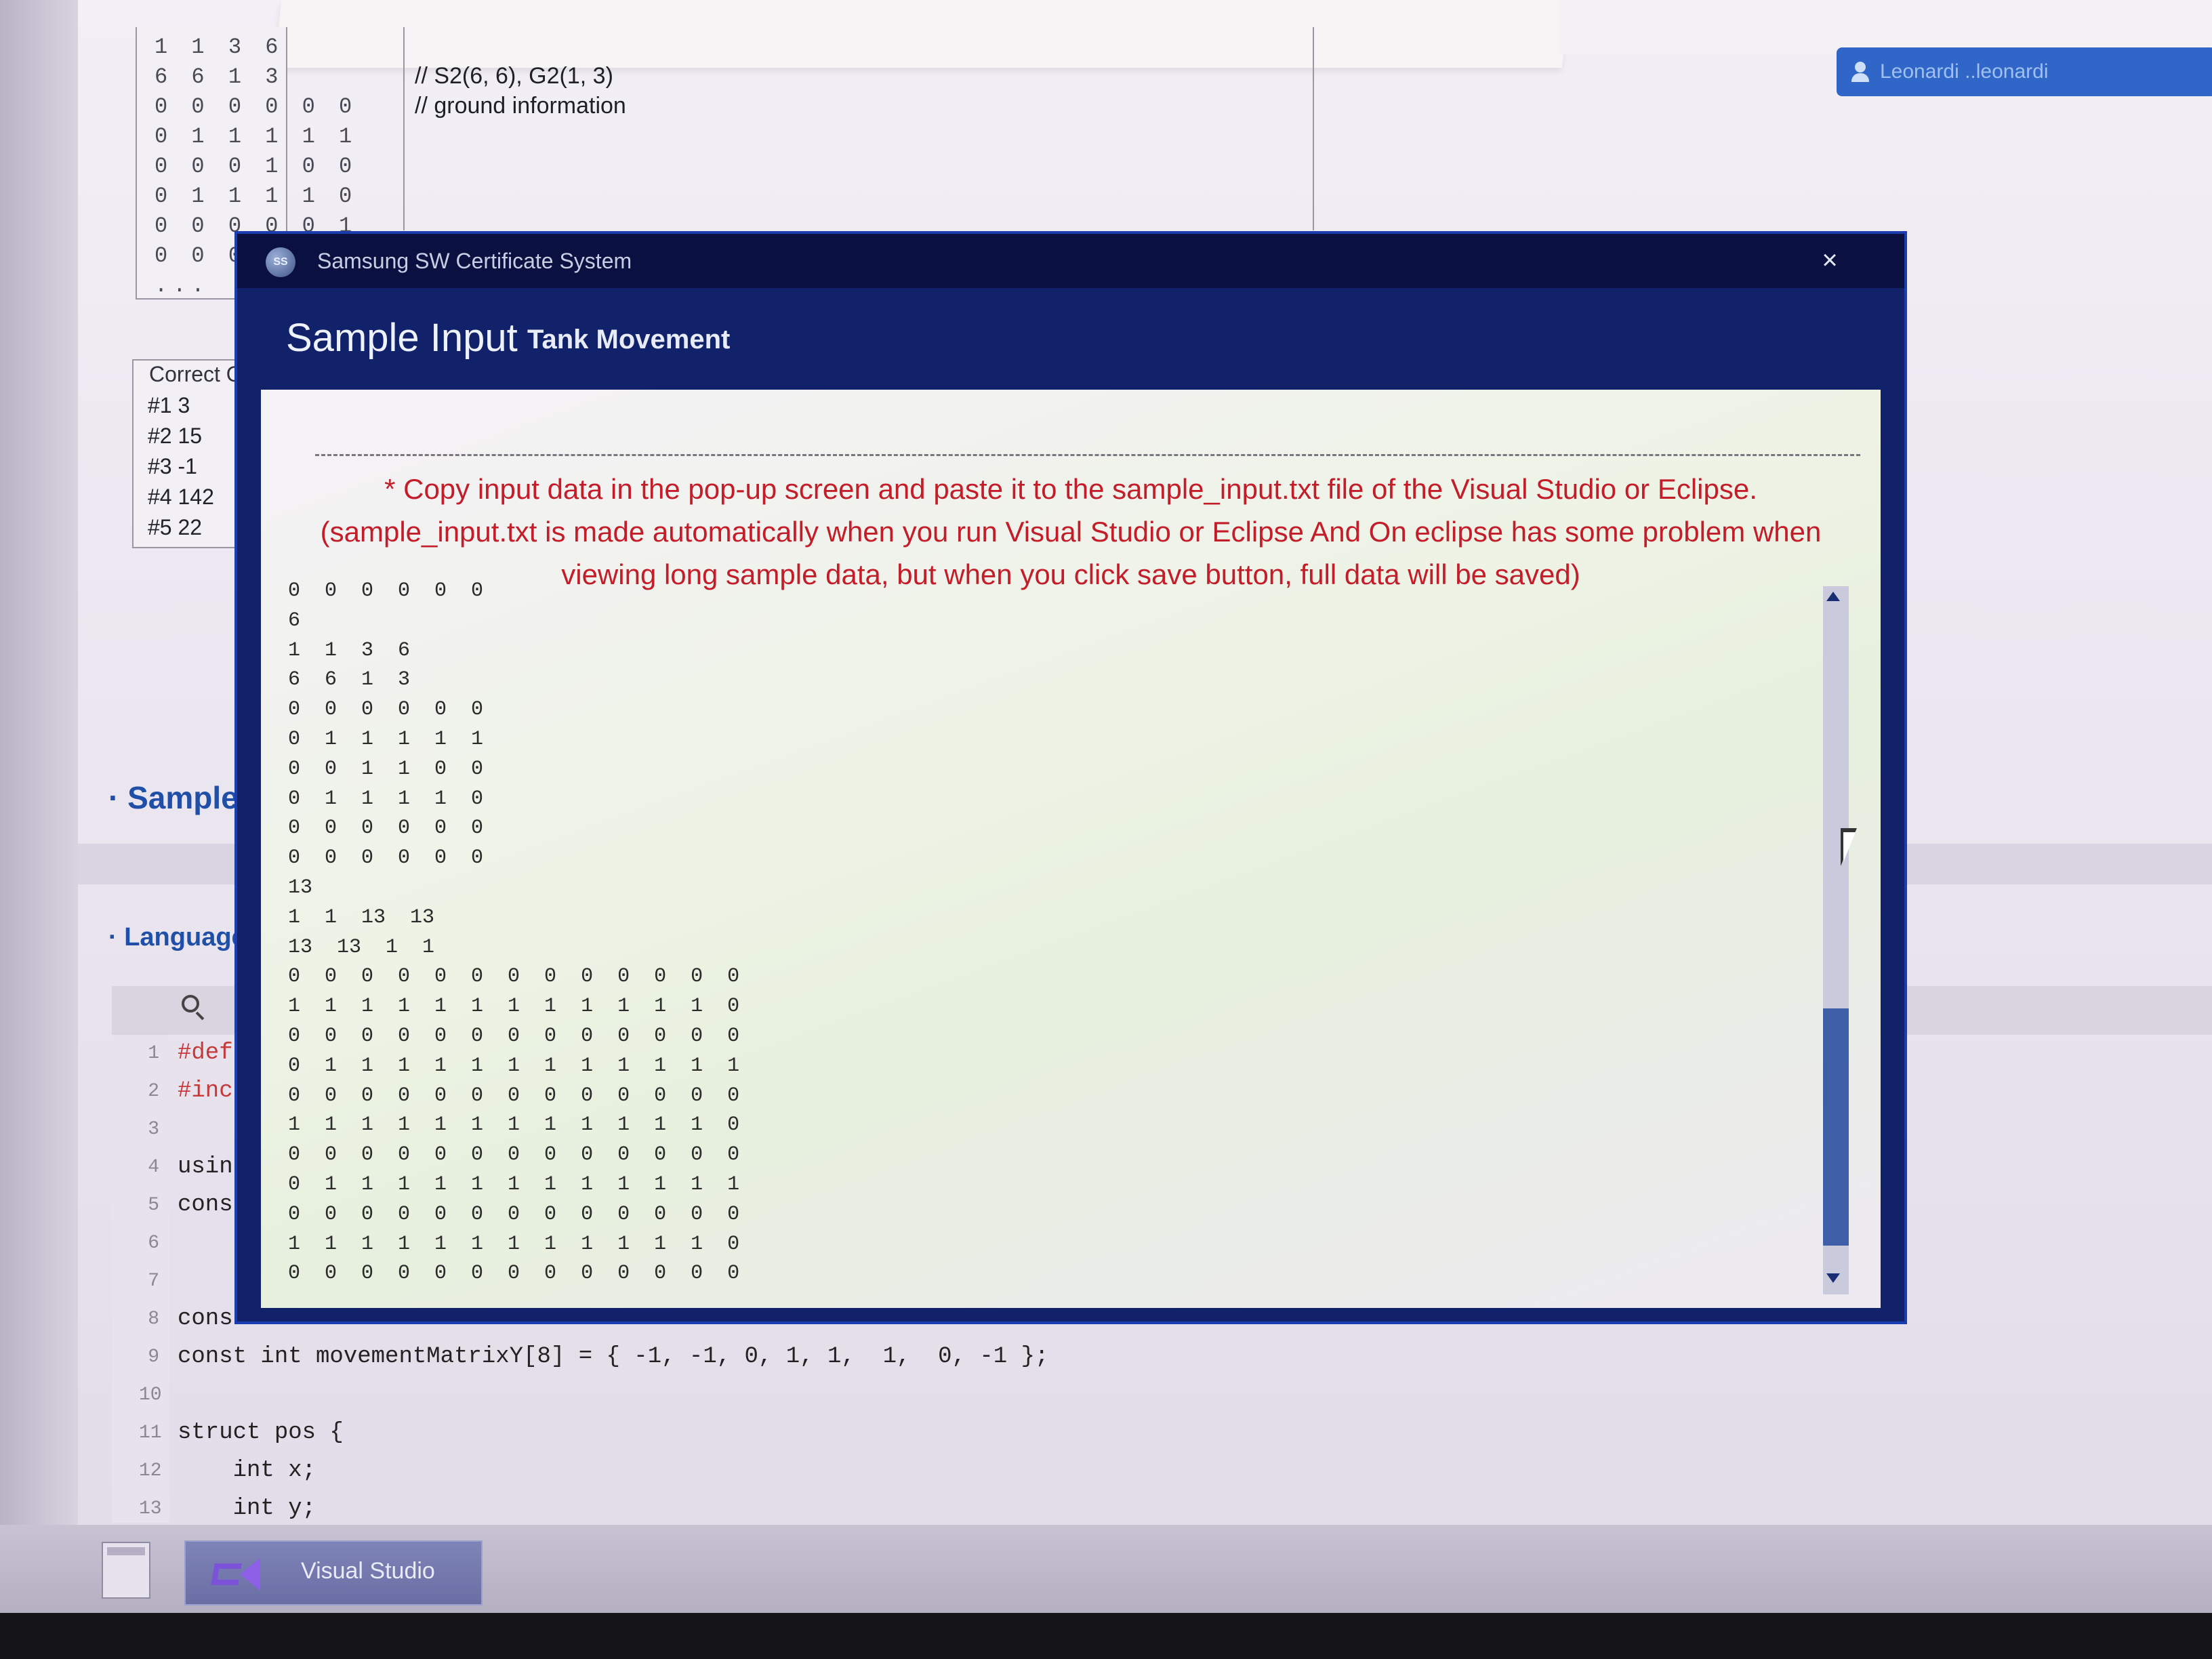 This screenshot has height=1659, width=2212. Describe the element at coordinates (362, 947) in the screenshot. I see `sample-data-line: 13 13 1 1` at that location.